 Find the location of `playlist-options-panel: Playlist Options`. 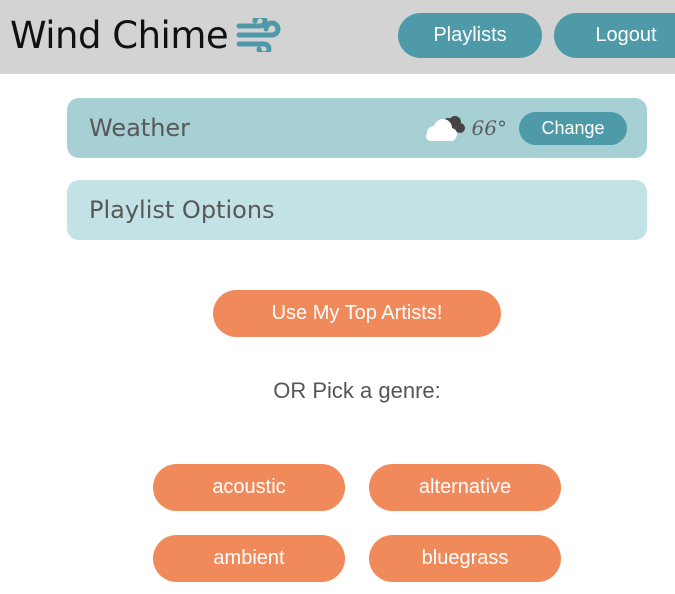

playlist-options-panel: Playlist Options is located at coordinates (357, 210).